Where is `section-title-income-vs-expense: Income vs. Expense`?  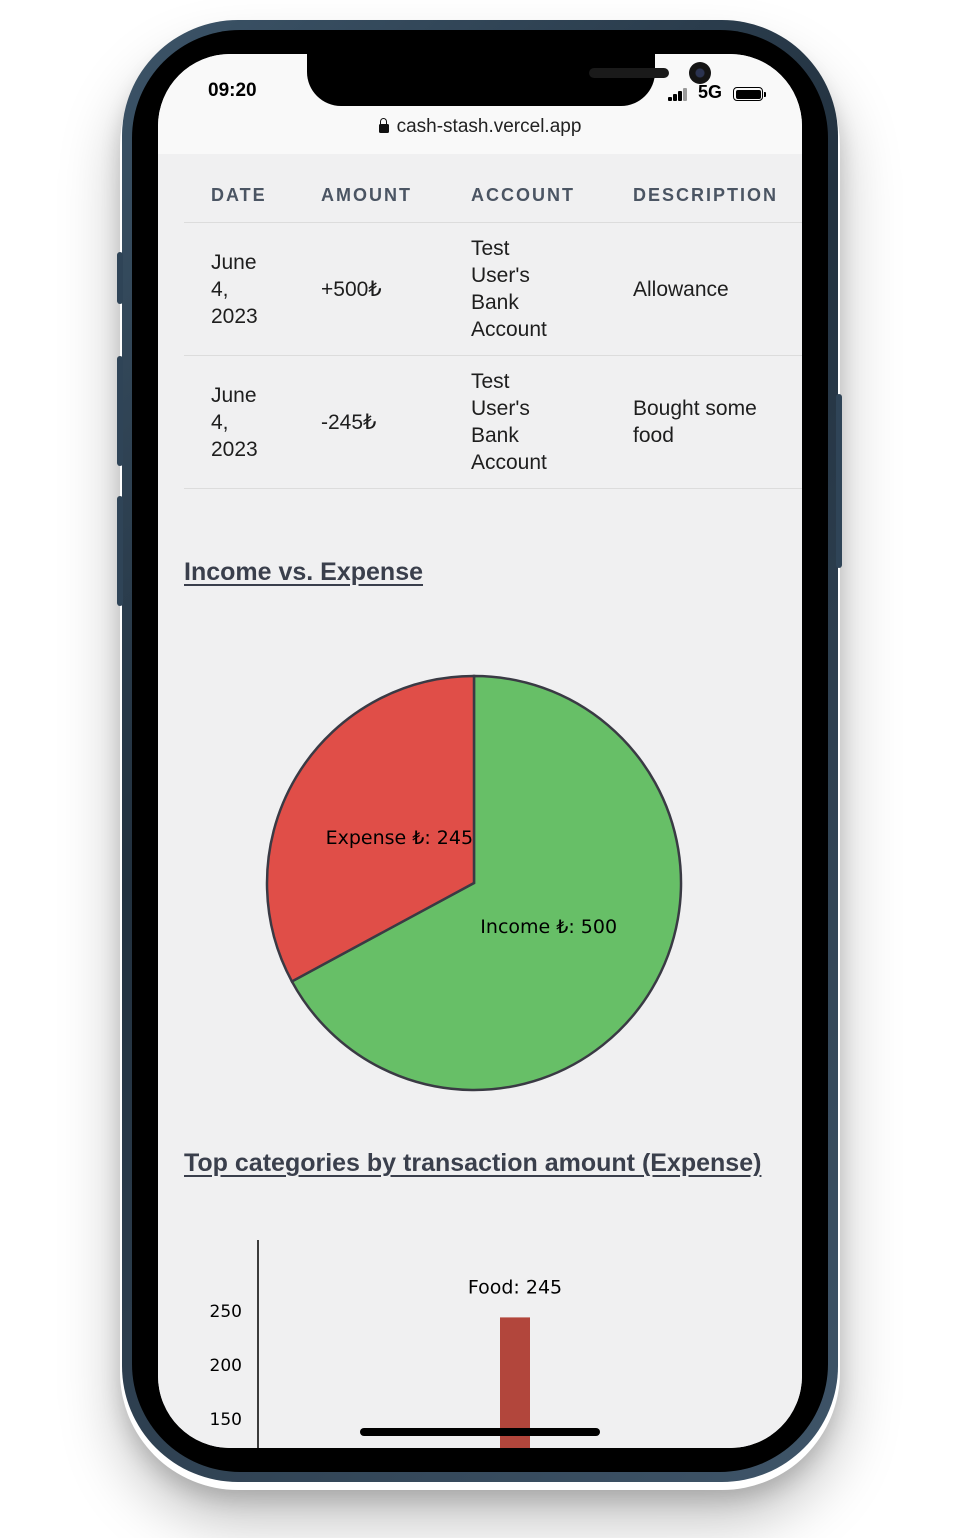
section-title-income-vs-expense: Income vs. Expense is located at coordinates (304, 572).